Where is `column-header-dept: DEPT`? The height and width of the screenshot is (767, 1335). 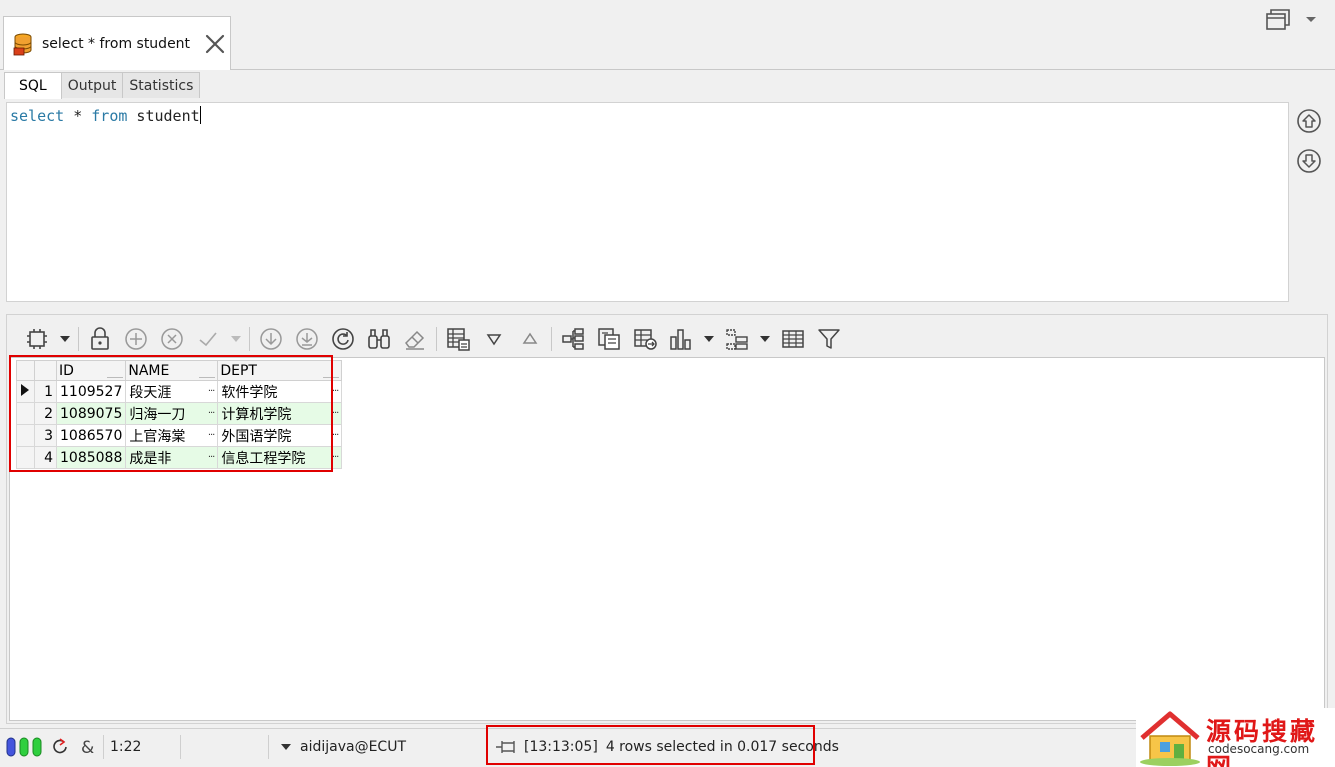 column-header-dept: DEPT is located at coordinates (280, 370).